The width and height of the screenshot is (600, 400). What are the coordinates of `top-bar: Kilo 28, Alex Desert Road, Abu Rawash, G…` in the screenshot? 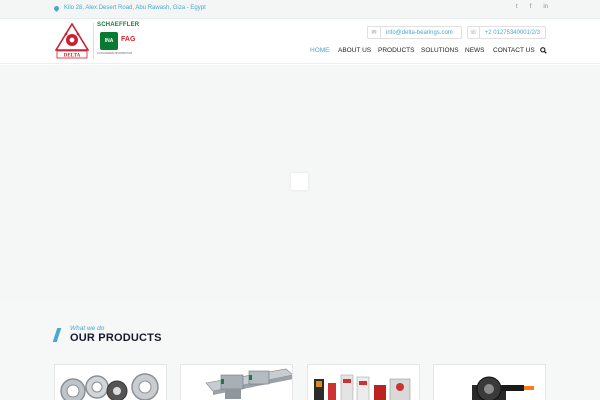 It's located at (300, 9).